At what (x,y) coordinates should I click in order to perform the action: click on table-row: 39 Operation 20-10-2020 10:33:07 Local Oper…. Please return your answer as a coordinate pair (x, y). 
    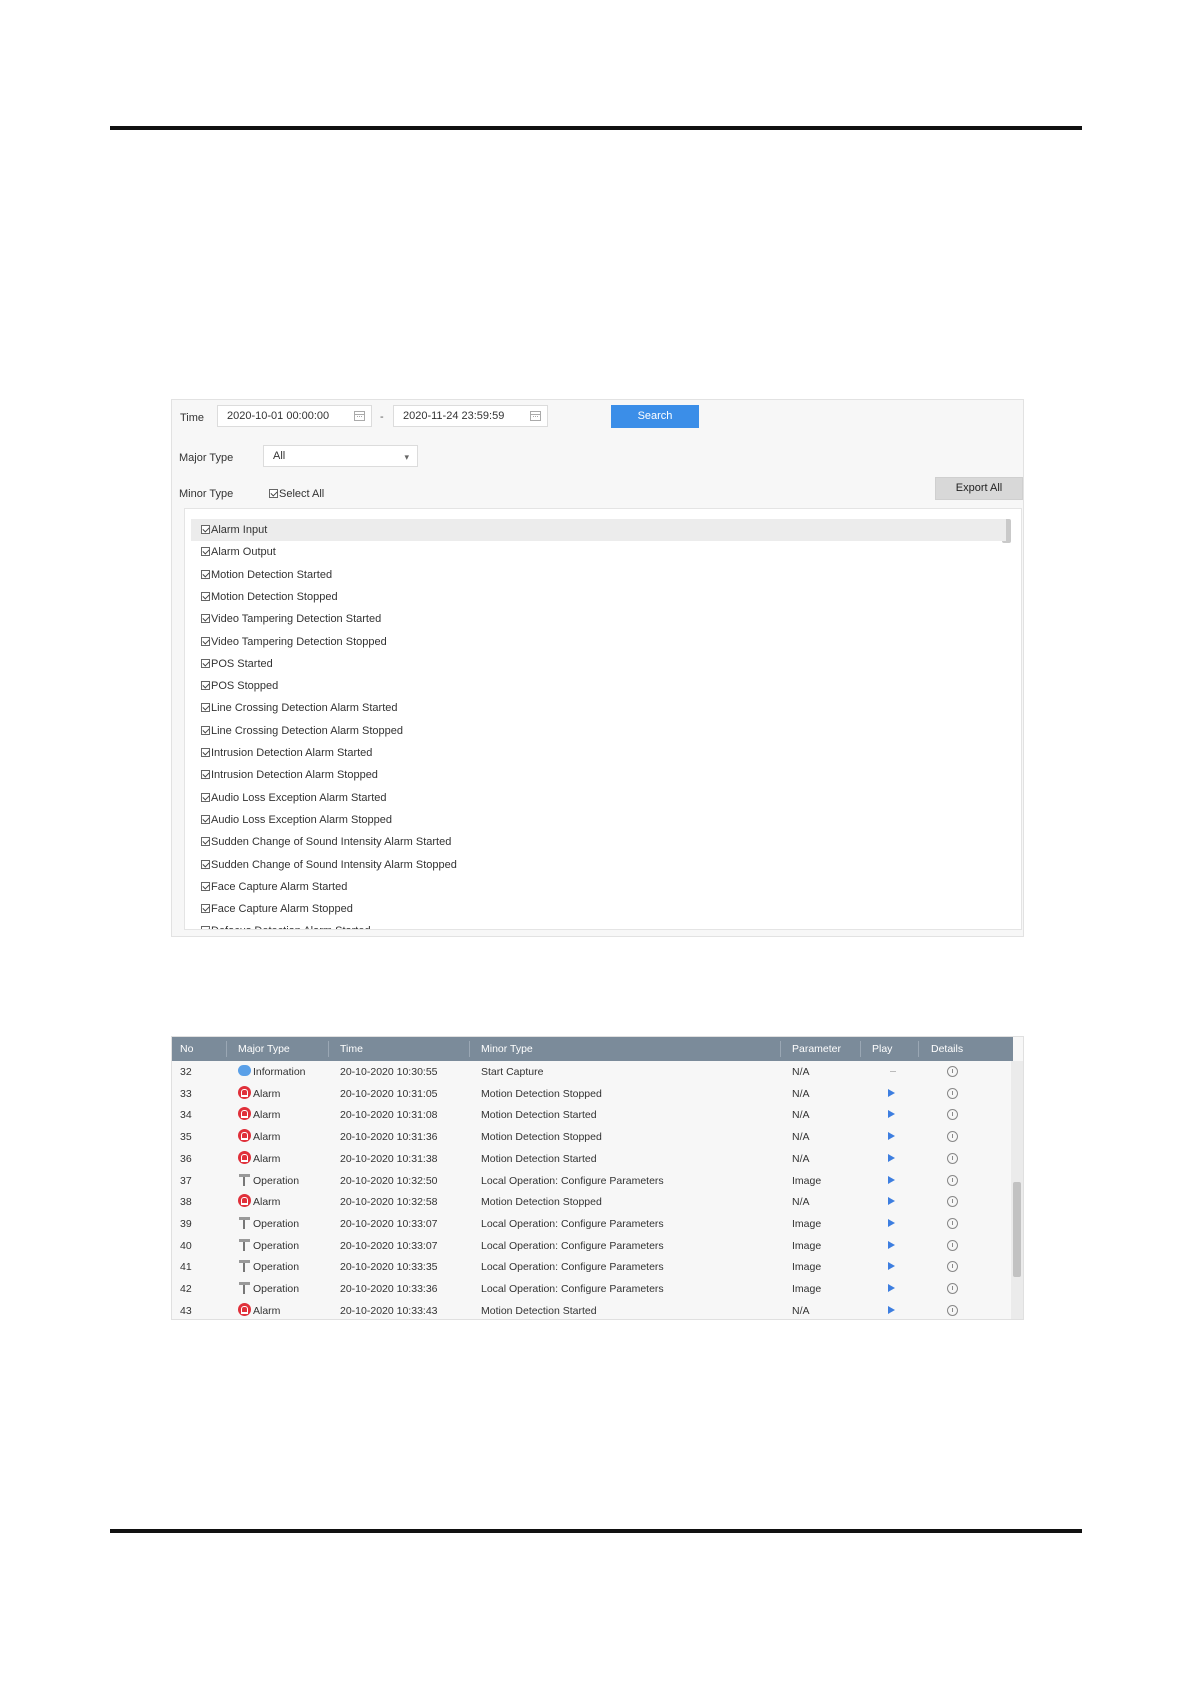
    Looking at the image, I should click on (592, 1224).